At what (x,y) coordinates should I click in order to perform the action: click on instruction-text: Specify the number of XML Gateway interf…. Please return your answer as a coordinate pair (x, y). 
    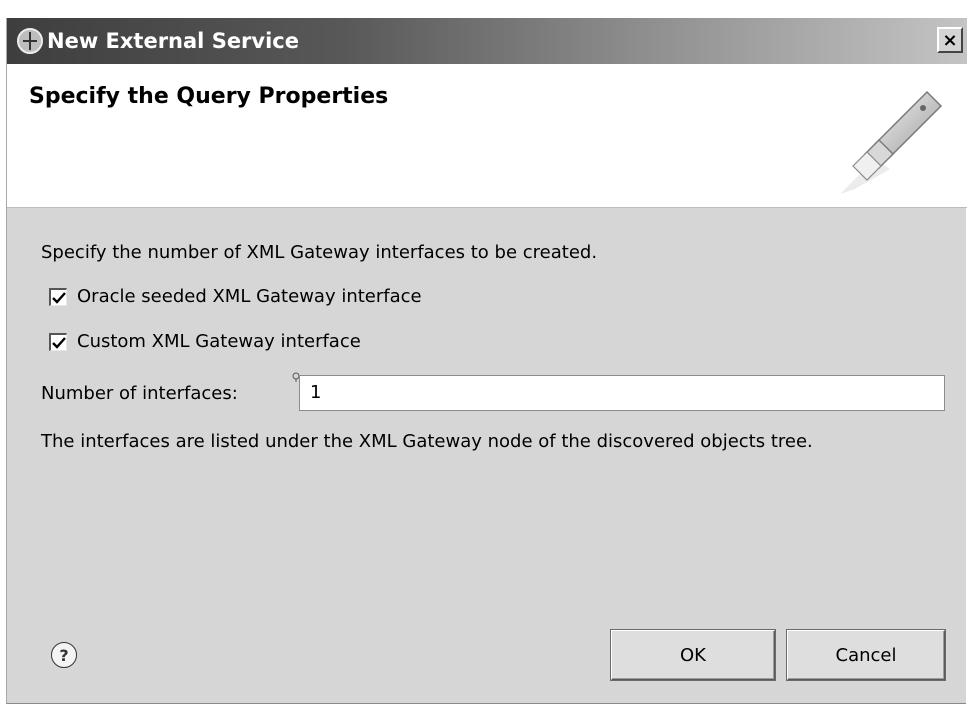
    Looking at the image, I should click on (319, 252).